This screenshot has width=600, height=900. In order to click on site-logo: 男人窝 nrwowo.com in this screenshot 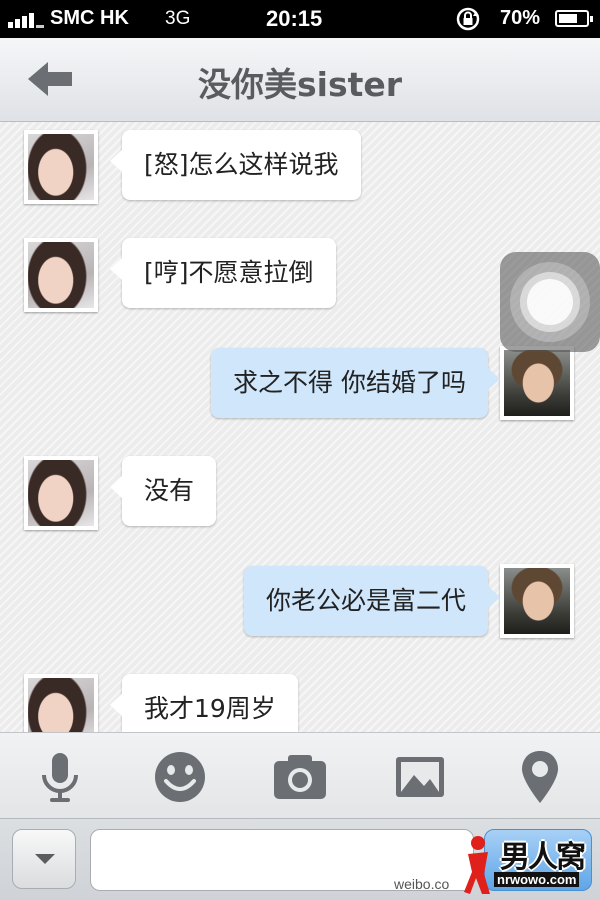, I will do `click(528, 865)`.